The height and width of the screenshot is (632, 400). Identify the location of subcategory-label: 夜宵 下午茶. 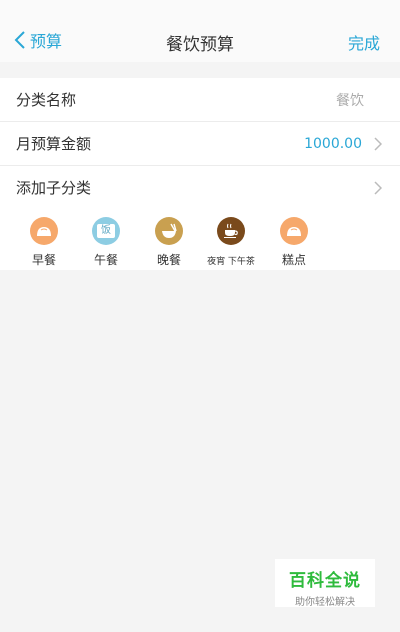
(231, 262).